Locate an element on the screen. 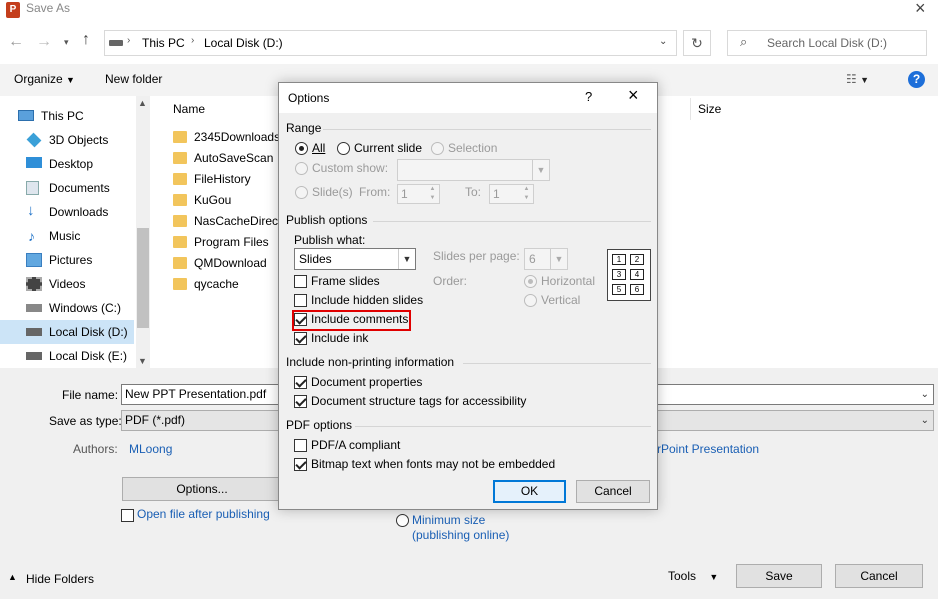  open-after-publishing-checkbox is located at coordinates (127, 515).